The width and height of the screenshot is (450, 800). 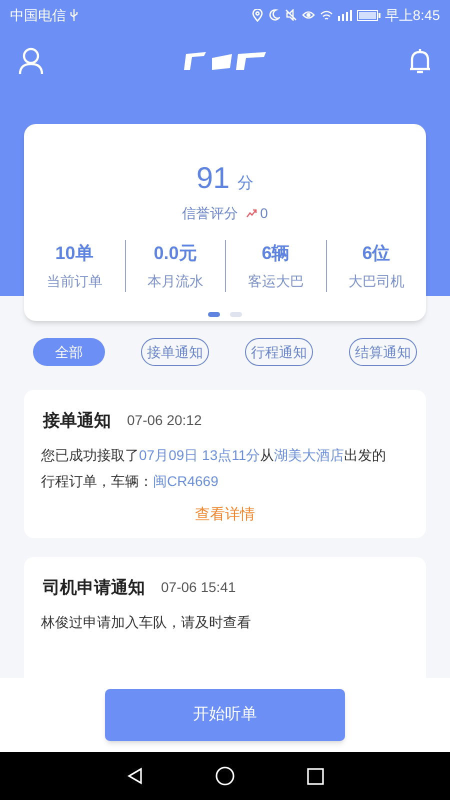 What do you see at coordinates (175, 352) in the screenshot?
I see `filter-tab: 接单通知` at bounding box center [175, 352].